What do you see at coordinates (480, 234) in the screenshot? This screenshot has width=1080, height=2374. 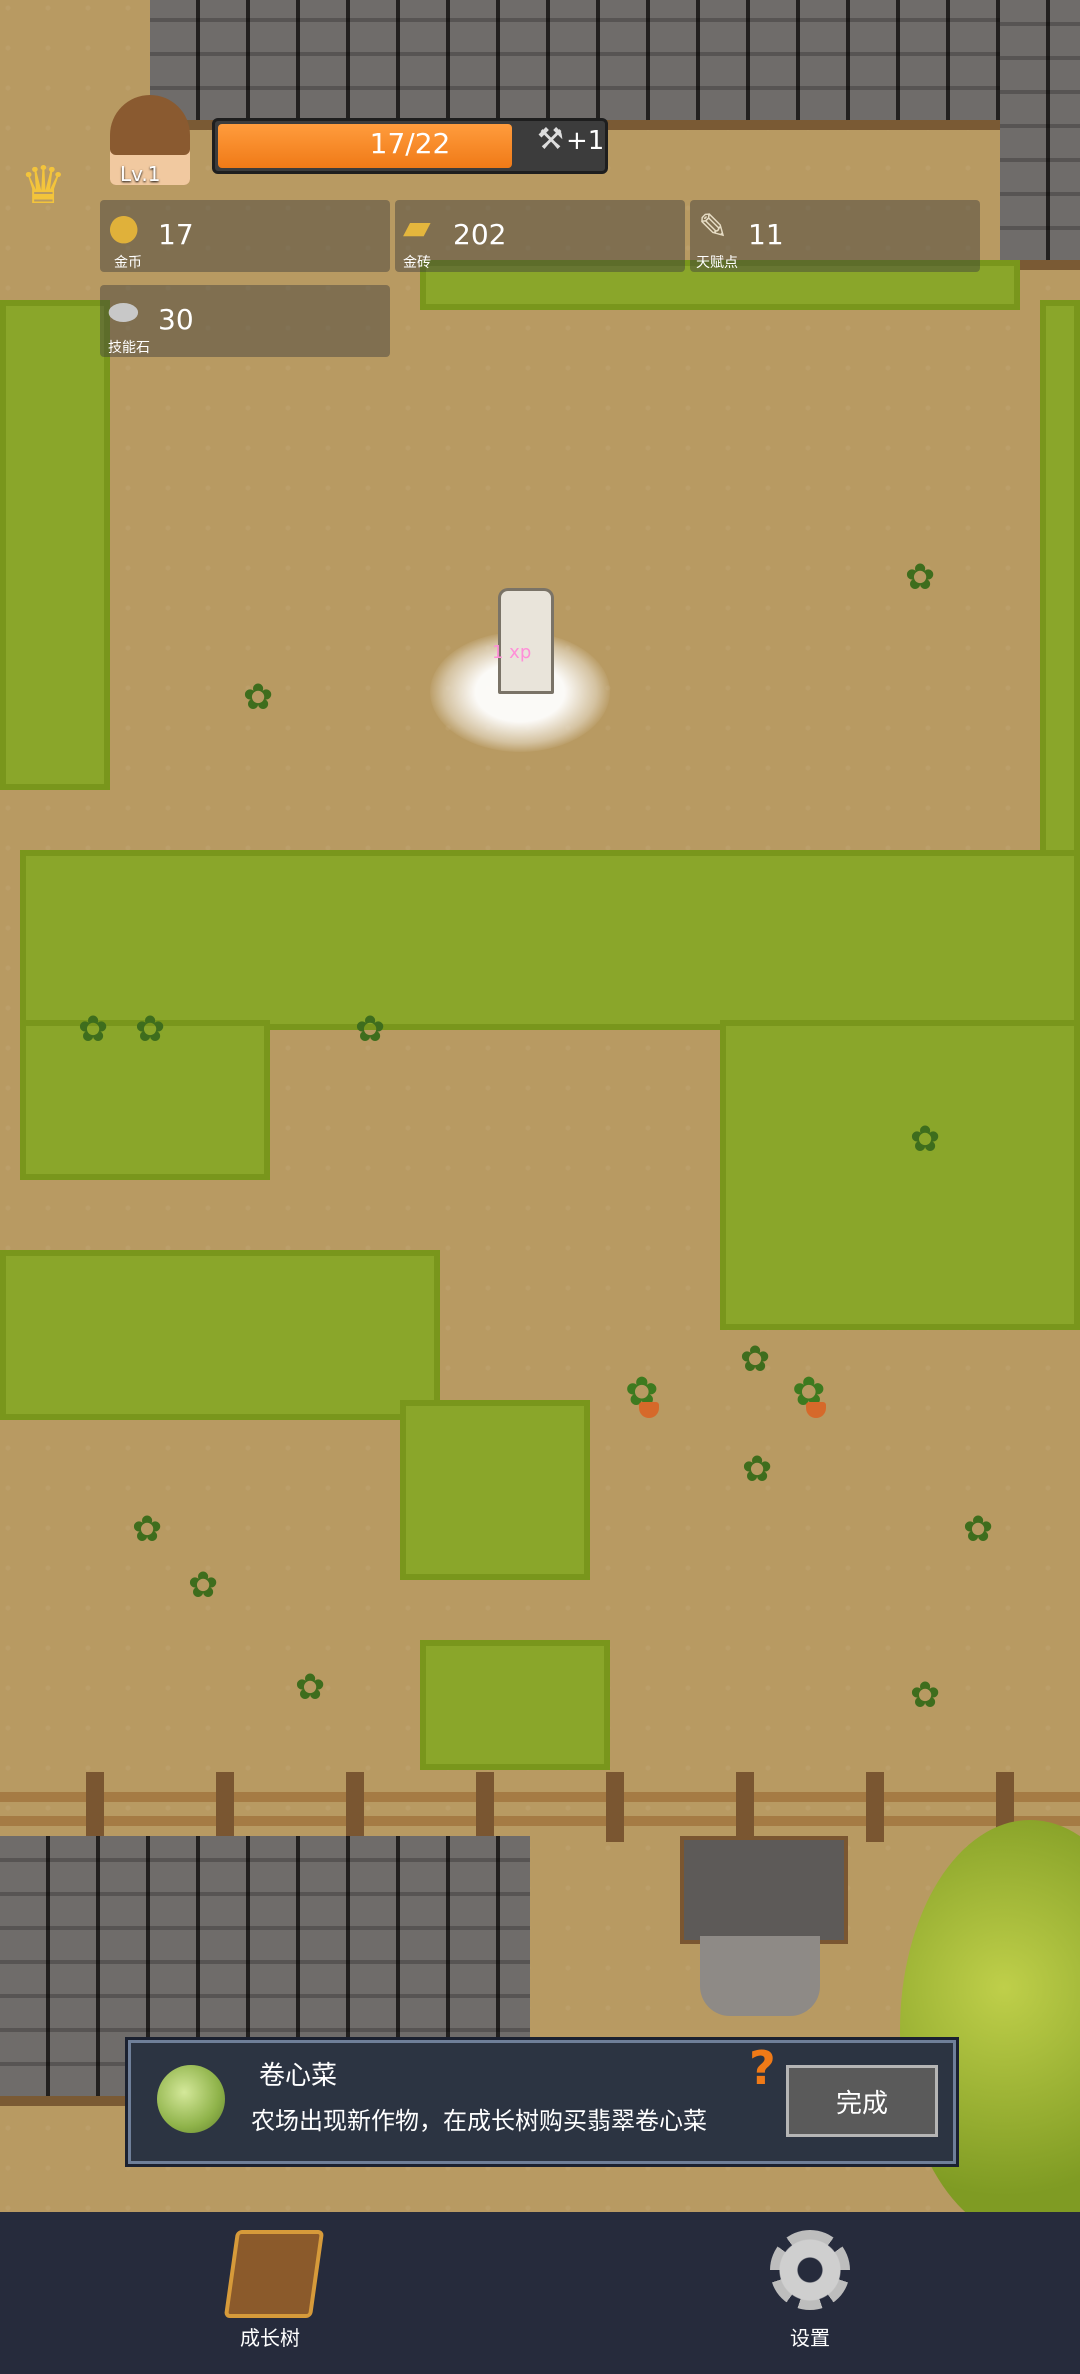 I see `gold-bar-value: 202` at bounding box center [480, 234].